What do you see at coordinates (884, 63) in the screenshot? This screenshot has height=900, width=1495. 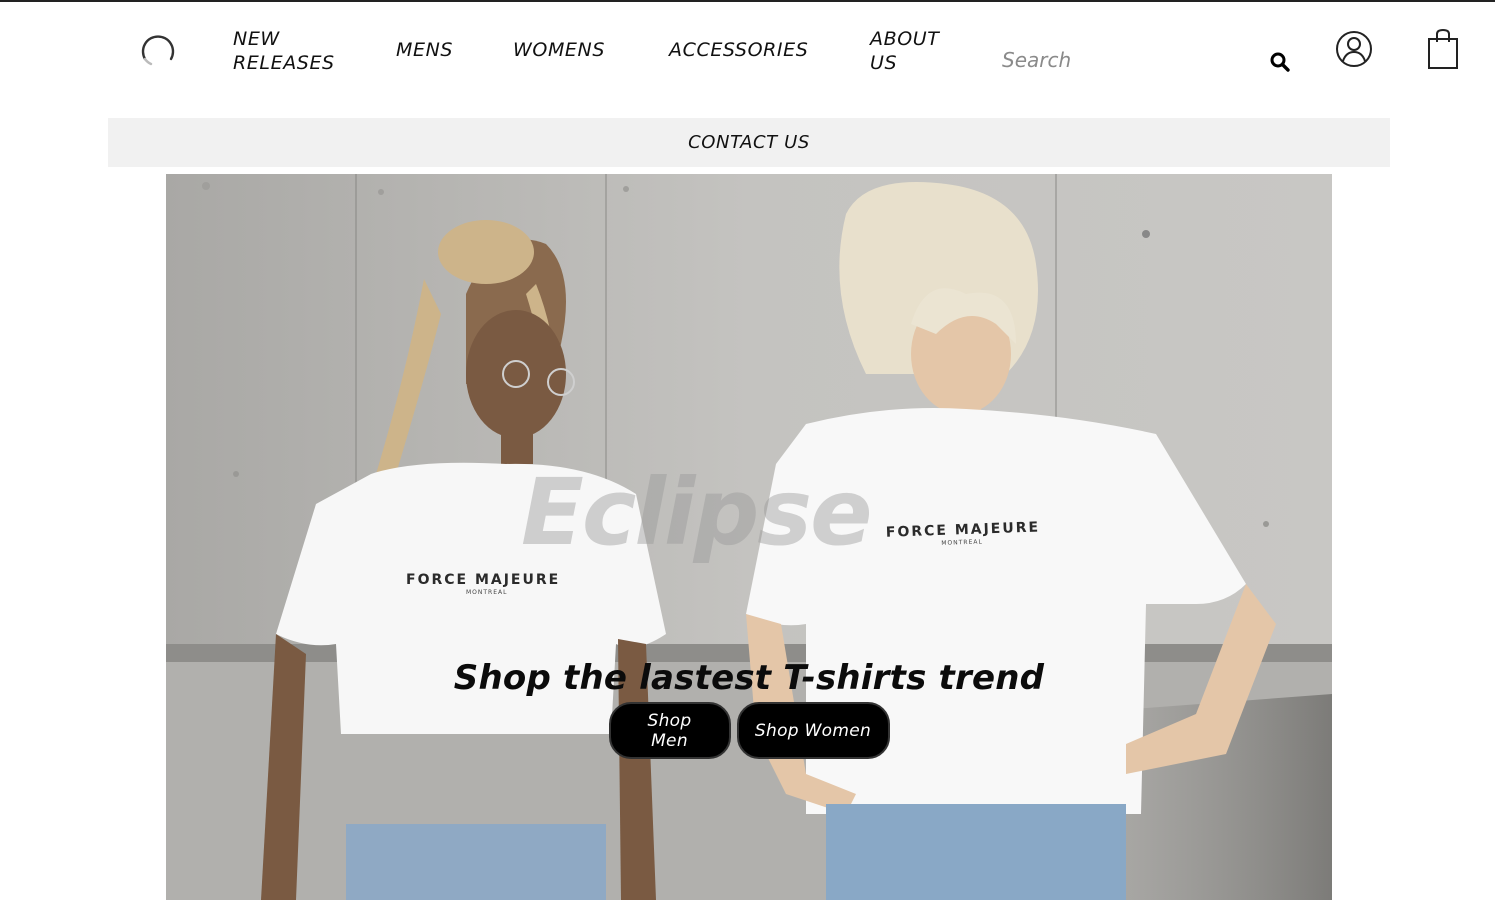 I see `nav-about-line2: US` at bounding box center [884, 63].